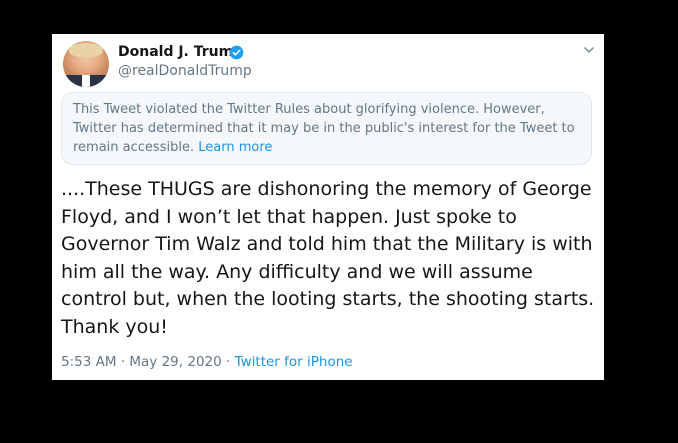  Describe the element at coordinates (294, 362) in the screenshot. I see `tweet-source-link: Twitter for iPhone` at that location.